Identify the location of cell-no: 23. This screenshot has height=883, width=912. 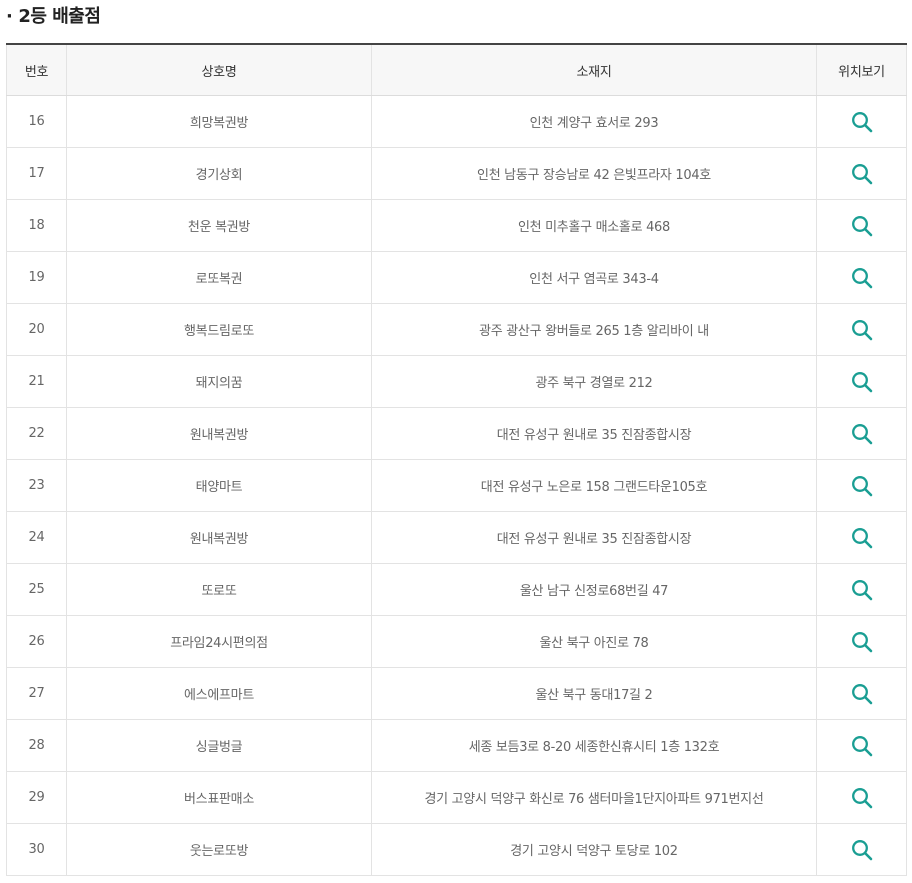
(36, 485).